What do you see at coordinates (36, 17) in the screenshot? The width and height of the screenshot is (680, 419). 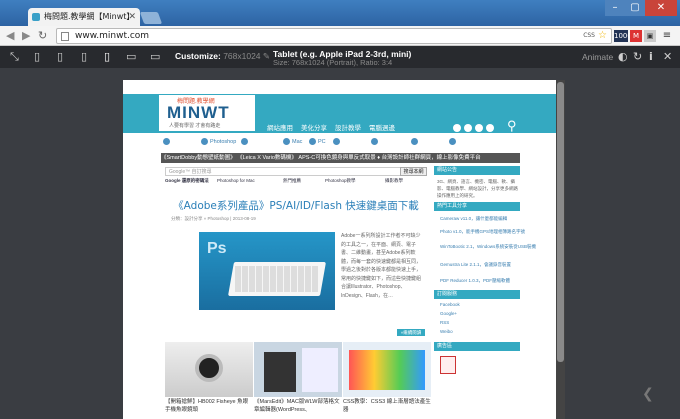 I see `favicon-icon` at bounding box center [36, 17].